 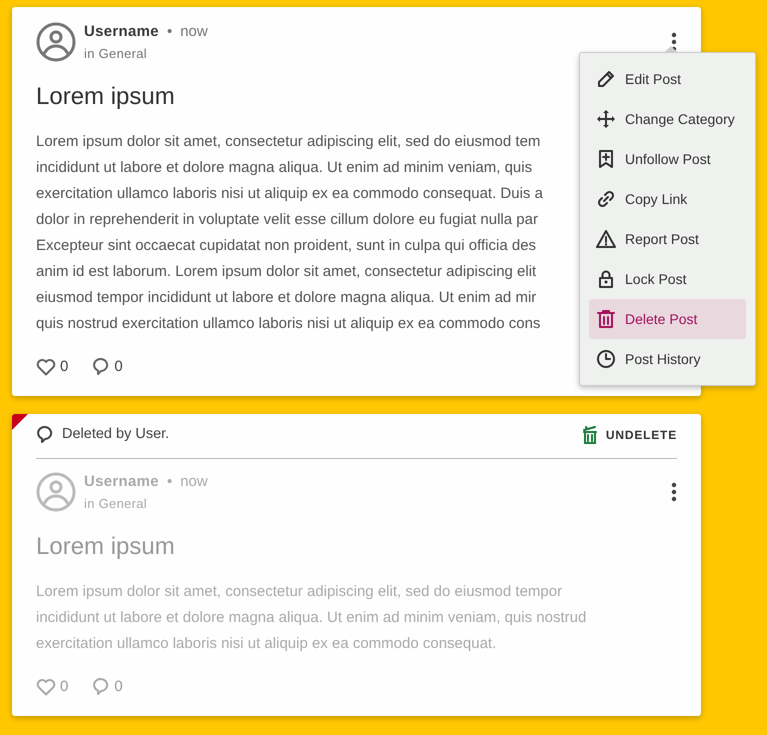 I want to click on menu-item: Report Post, so click(x=667, y=239).